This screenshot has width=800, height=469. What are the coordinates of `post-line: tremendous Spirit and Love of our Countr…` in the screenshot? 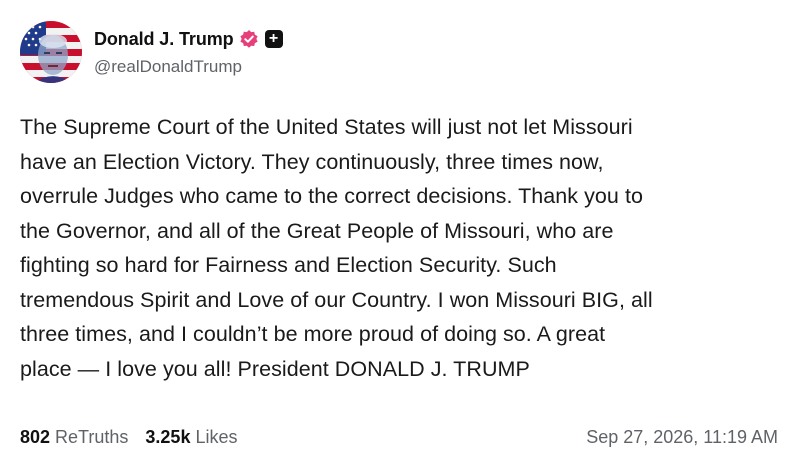 It's located at (336, 299).